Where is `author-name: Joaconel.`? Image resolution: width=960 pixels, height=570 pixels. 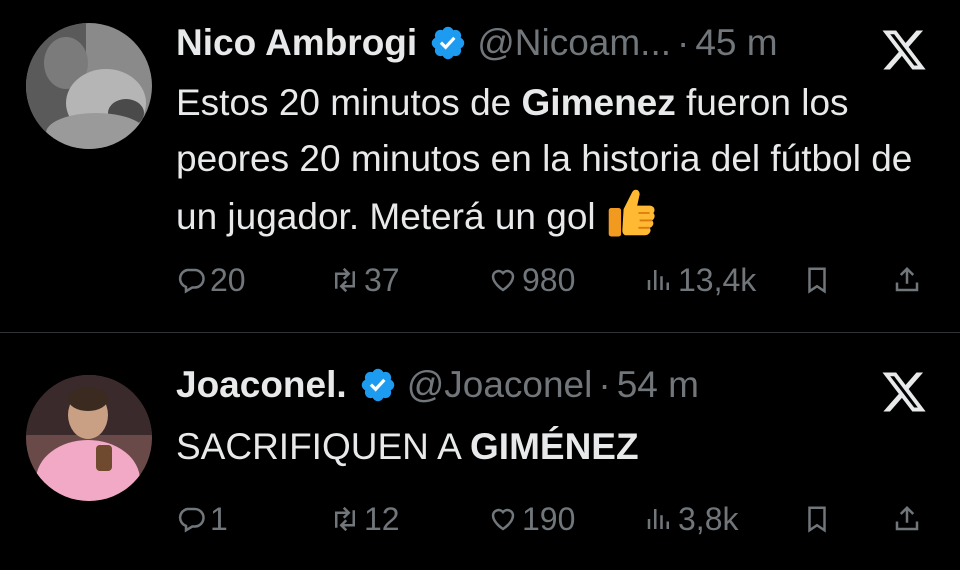 author-name: Joaconel. is located at coordinates (261, 385).